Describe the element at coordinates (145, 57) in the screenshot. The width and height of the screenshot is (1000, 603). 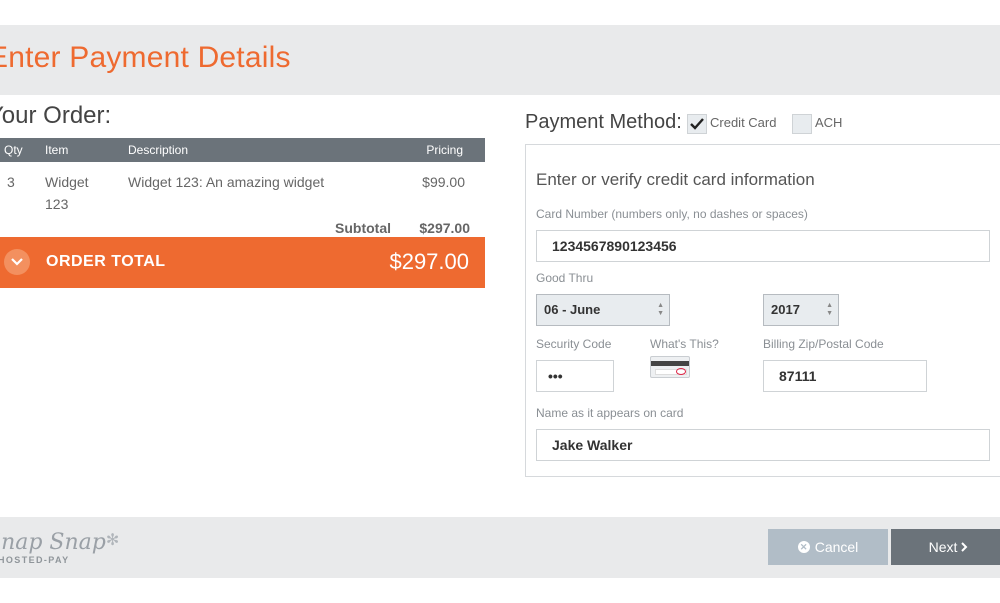
I see `page-title: Enter Payment Details` at that location.